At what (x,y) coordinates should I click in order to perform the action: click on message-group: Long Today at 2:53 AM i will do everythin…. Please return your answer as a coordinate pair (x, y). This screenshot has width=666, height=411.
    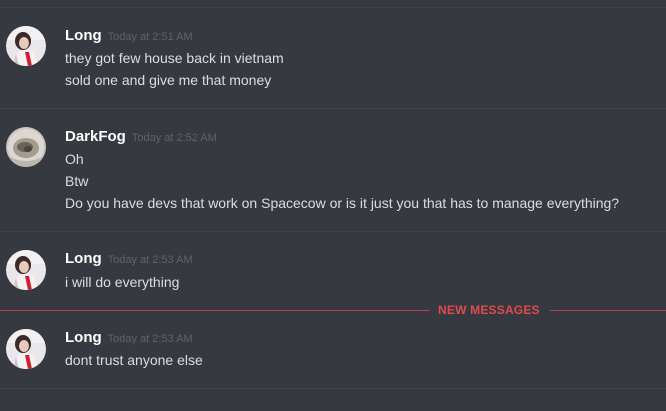
    Looking at the image, I should click on (333, 262).